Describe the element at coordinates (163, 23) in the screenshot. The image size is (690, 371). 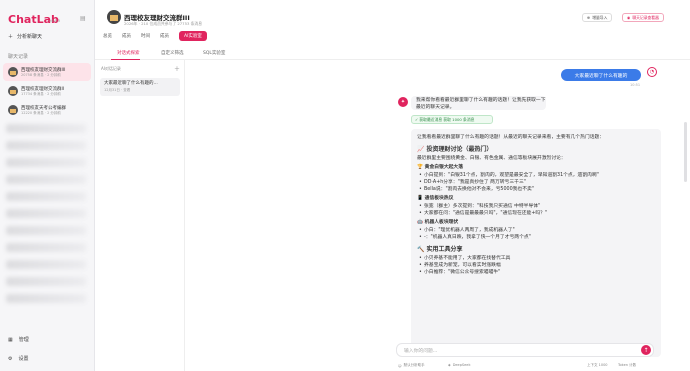
I see `page-subtitle: 2026年 · 210 位成员共参与了 27753 条消息` at that location.